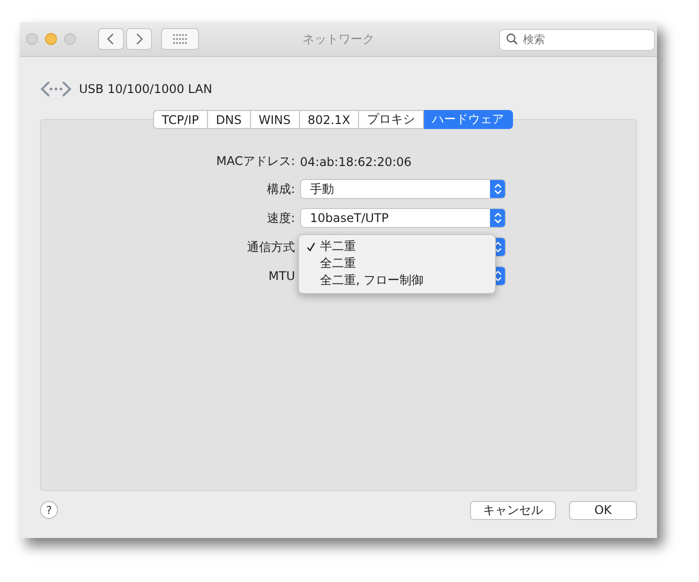 The image size is (699, 582). Describe the element at coordinates (330, 119) in the screenshot. I see `tab: 802.1X` at that location.